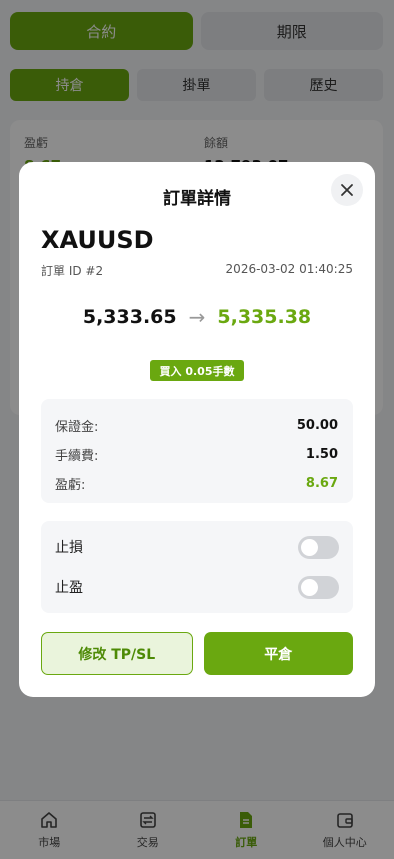 The height and width of the screenshot is (859, 394). I want to click on close-button, so click(347, 190).